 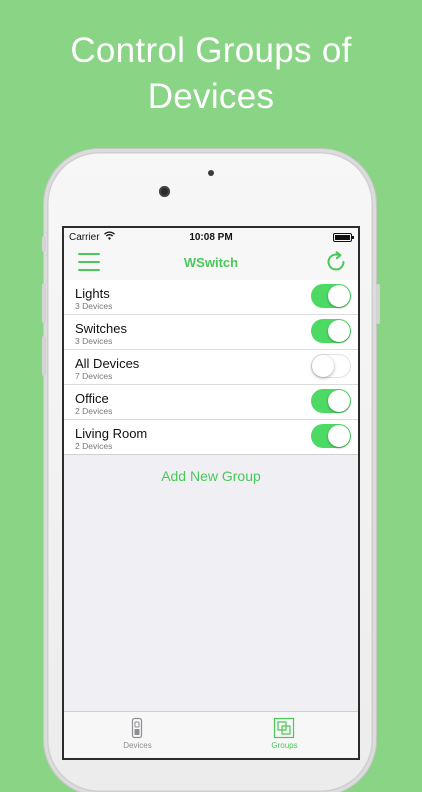 What do you see at coordinates (137, 728) in the screenshot?
I see `device-icon` at bounding box center [137, 728].